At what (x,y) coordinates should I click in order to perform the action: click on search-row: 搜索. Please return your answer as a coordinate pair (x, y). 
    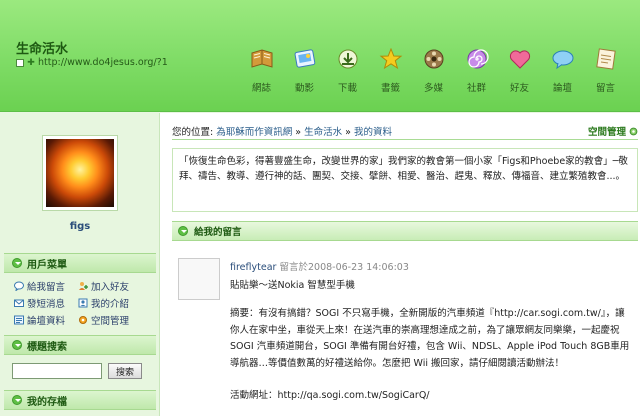
    Looking at the image, I should click on (77, 371).